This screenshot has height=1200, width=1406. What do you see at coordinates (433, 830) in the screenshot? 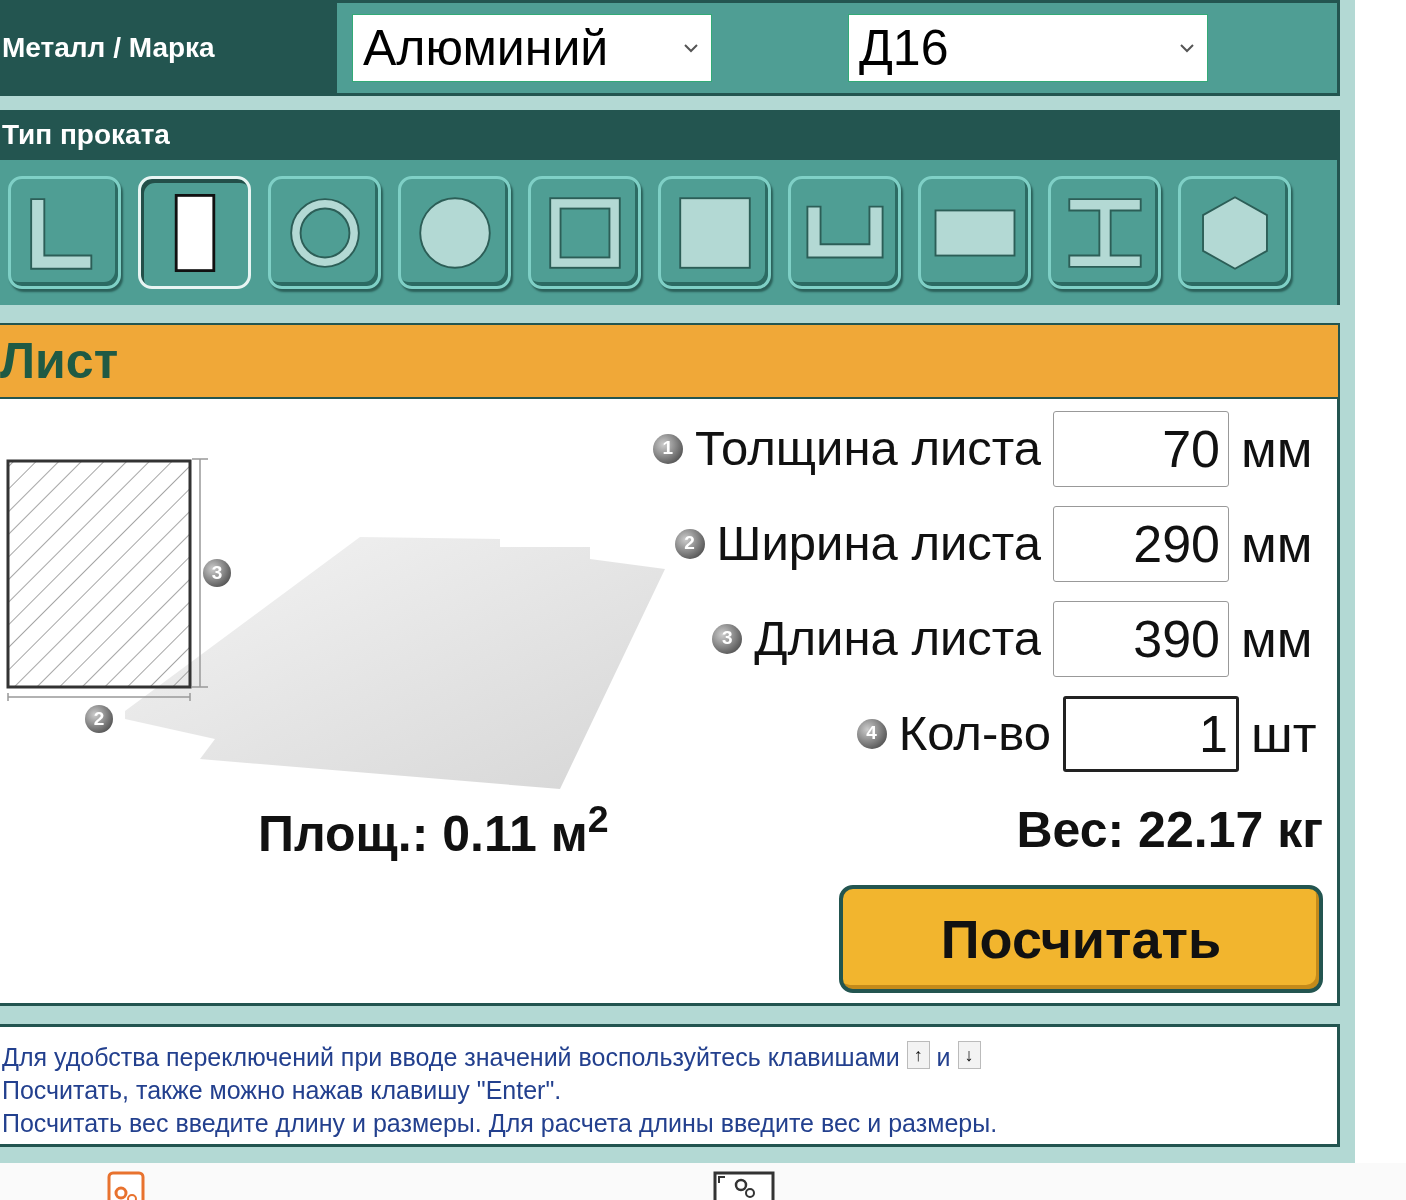
I see `area-result: Площ.: 0.11 м$^{2}$` at bounding box center [433, 830].